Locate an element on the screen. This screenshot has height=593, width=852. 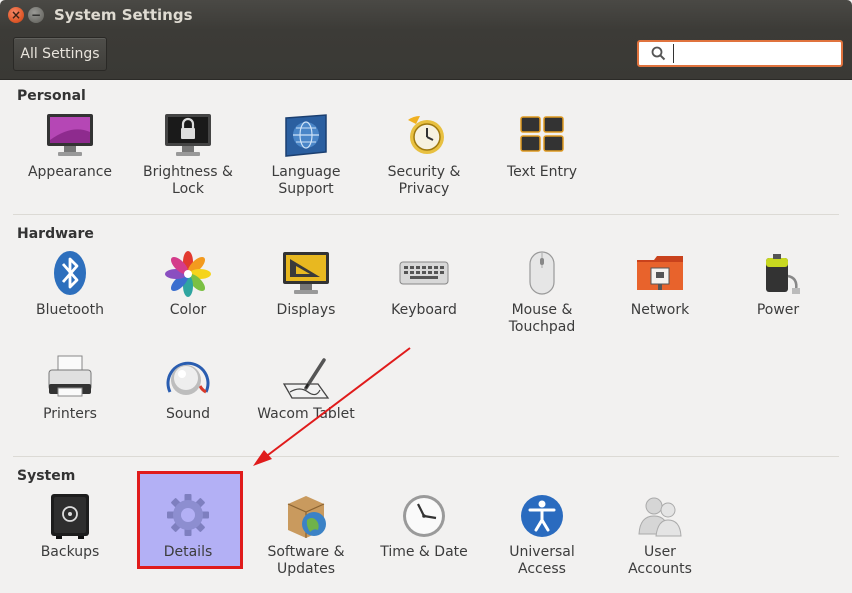
minimize-button: − is located at coordinates (36, 15).